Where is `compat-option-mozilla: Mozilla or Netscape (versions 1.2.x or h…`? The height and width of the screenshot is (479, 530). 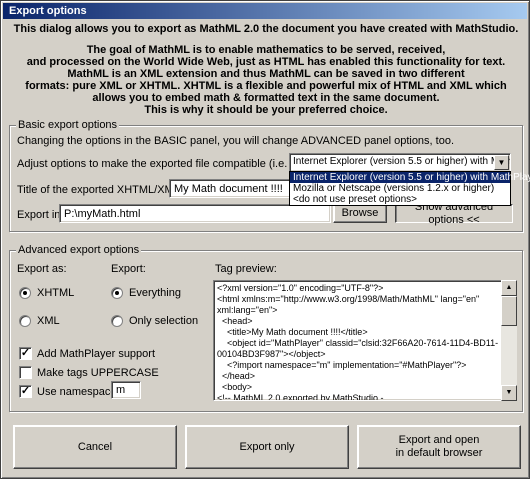 compat-option-mozilla: Mozilla or Netscape (versions 1.2.x or h… is located at coordinates (400, 188).